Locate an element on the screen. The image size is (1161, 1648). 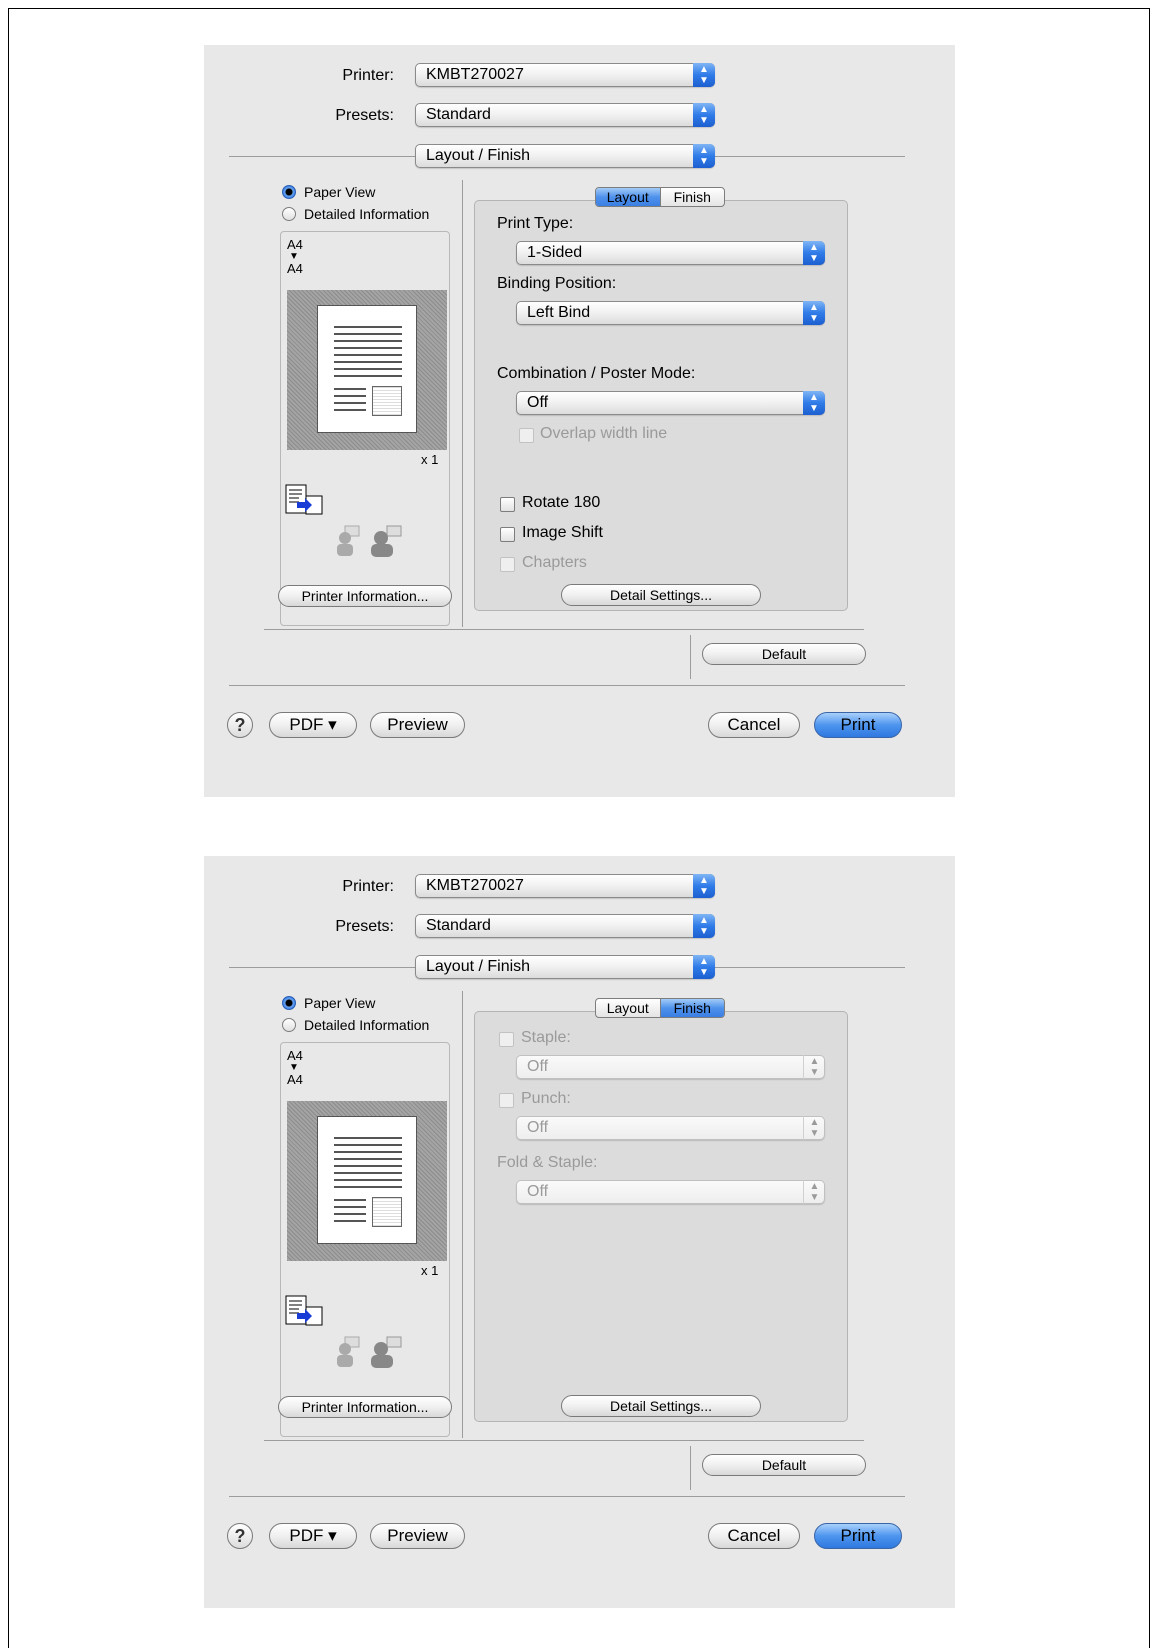
punch-checkbox is located at coordinates (506, 1100).